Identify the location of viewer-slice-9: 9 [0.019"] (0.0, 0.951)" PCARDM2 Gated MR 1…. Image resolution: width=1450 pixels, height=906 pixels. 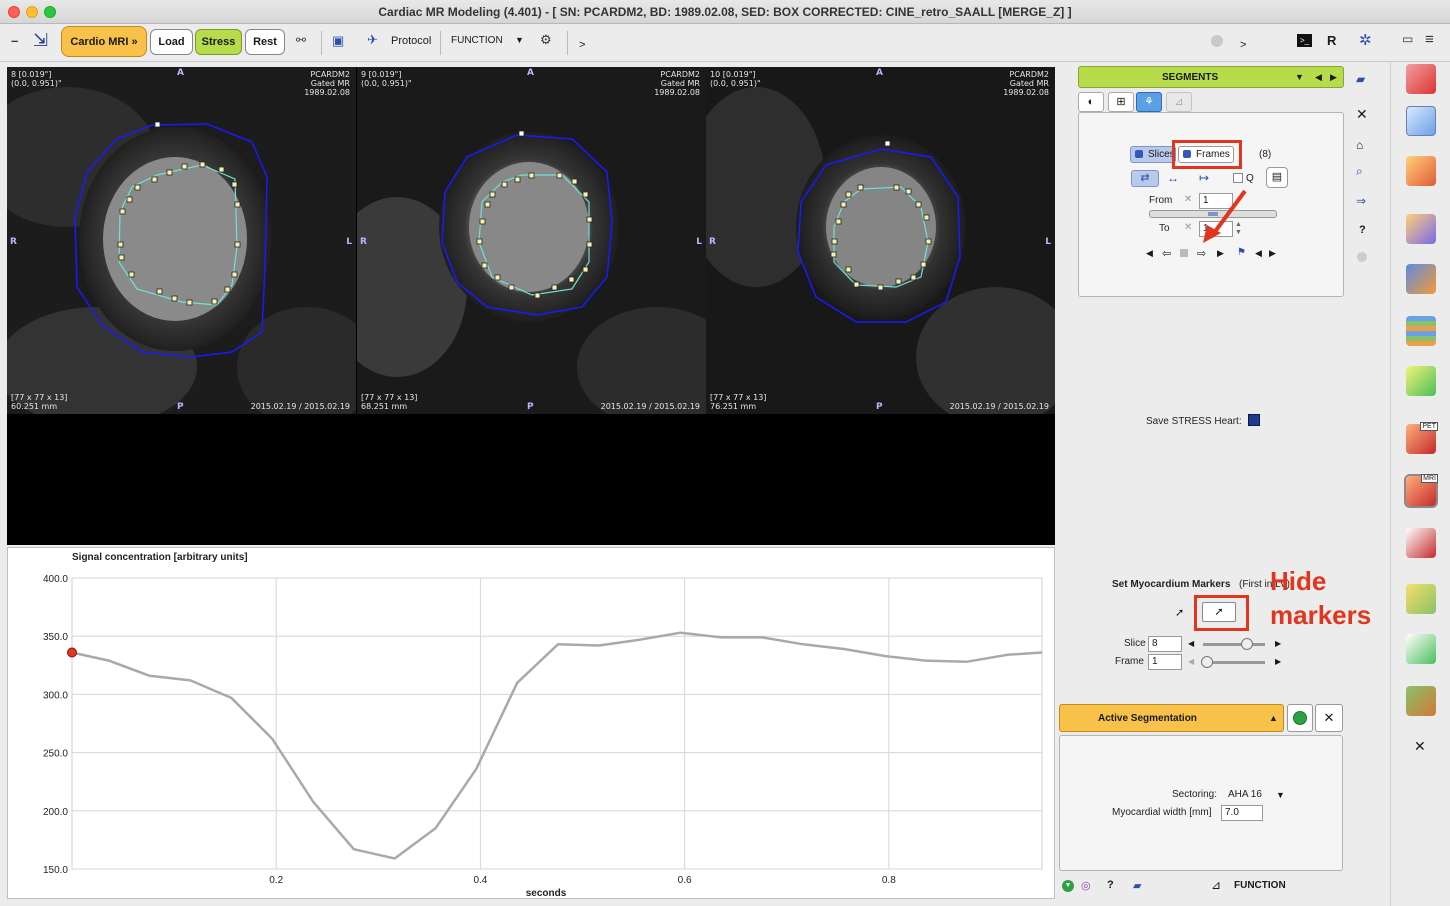
(531, 240).